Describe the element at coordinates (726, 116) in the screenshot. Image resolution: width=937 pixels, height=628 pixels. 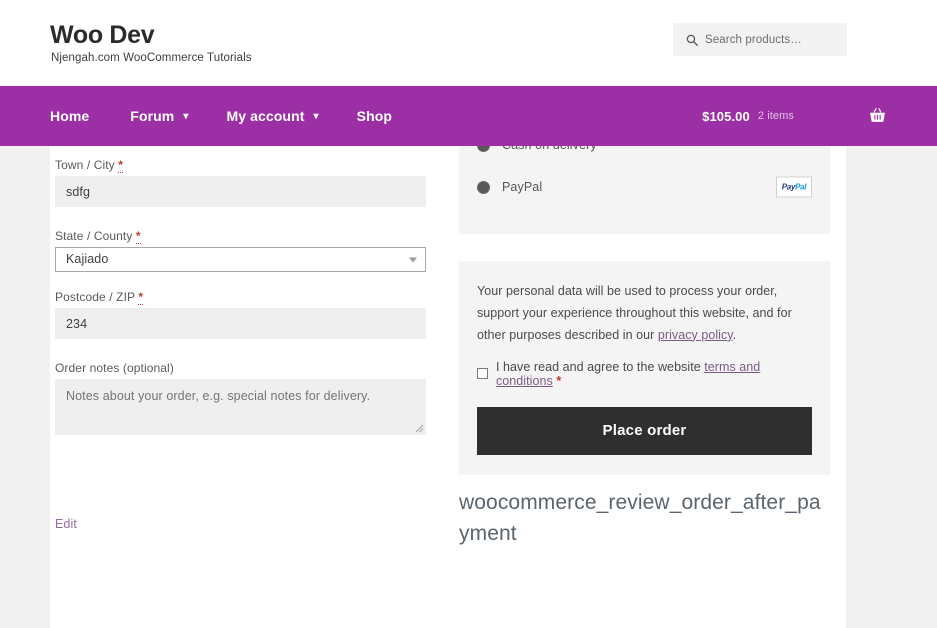
I see `cart-total-amount: $105.00` at that location.